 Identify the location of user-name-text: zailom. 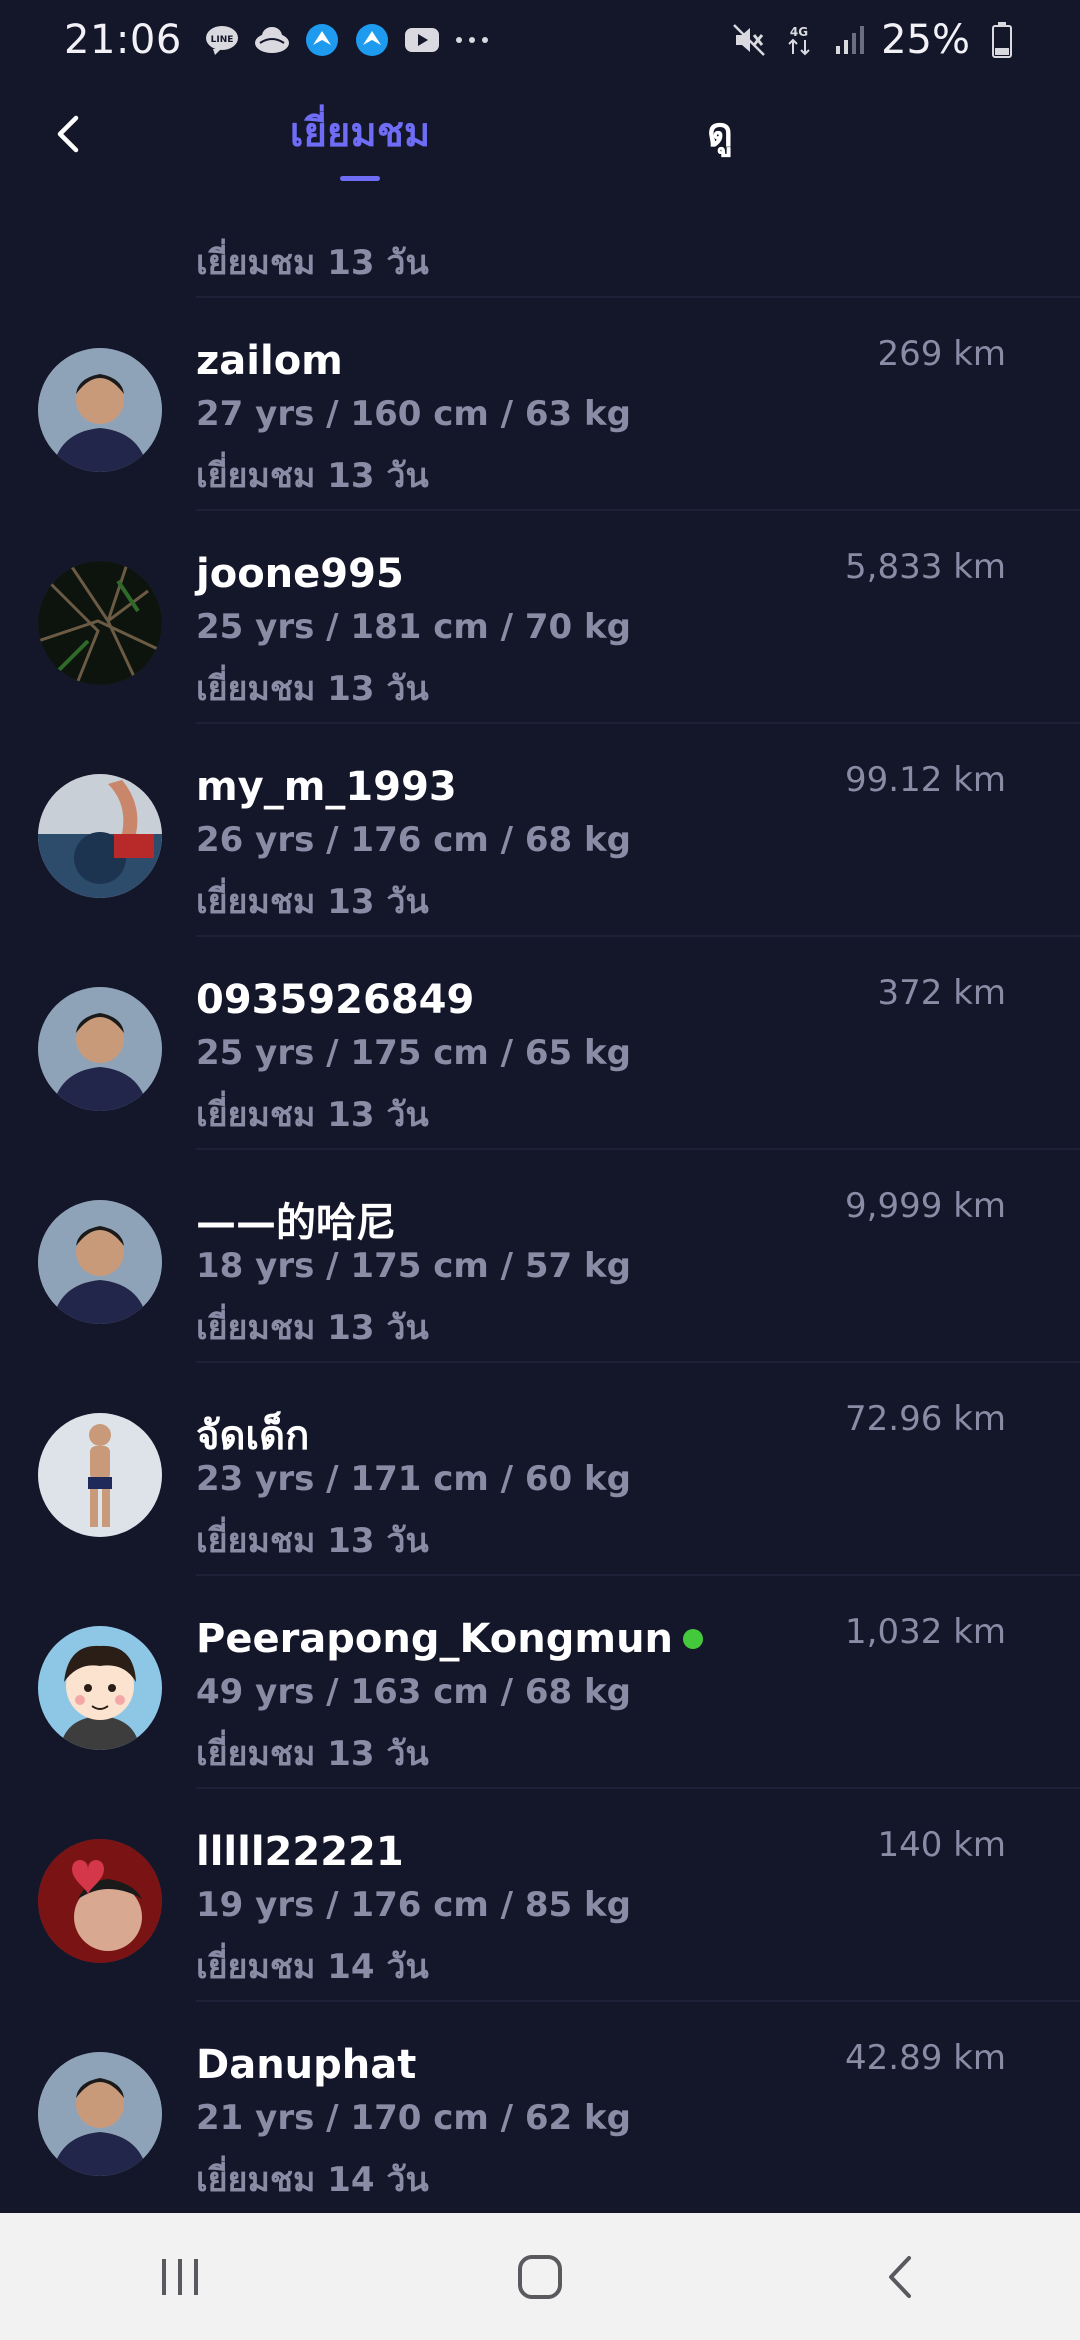
(269, 361).